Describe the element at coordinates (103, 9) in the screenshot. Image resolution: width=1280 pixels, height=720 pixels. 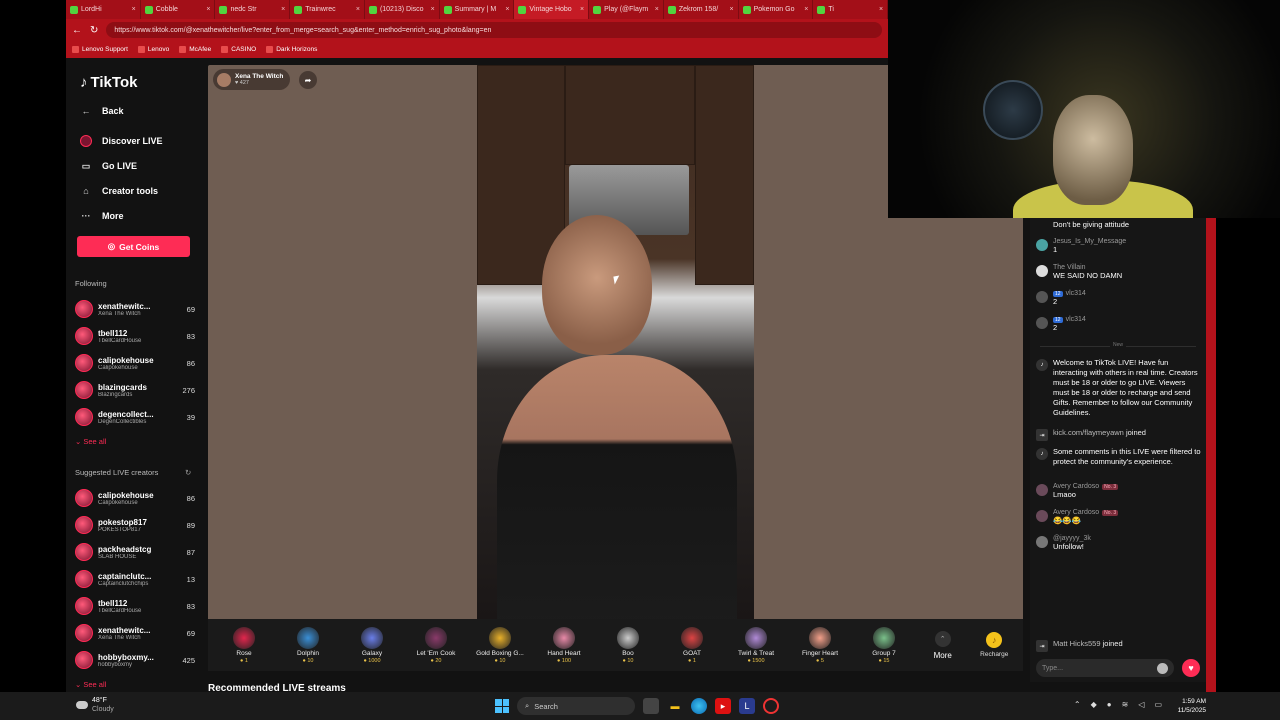
I see `browser-tab: LordHi ×` at that location.